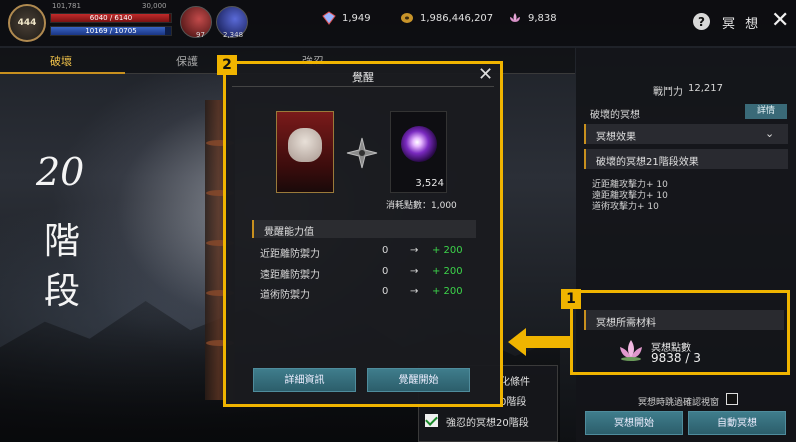 The height and width of the screenshot is (442, 796). Describe the element at coordinates (571, 299) in the screenshot. I see `marker-one: 1` at that location.